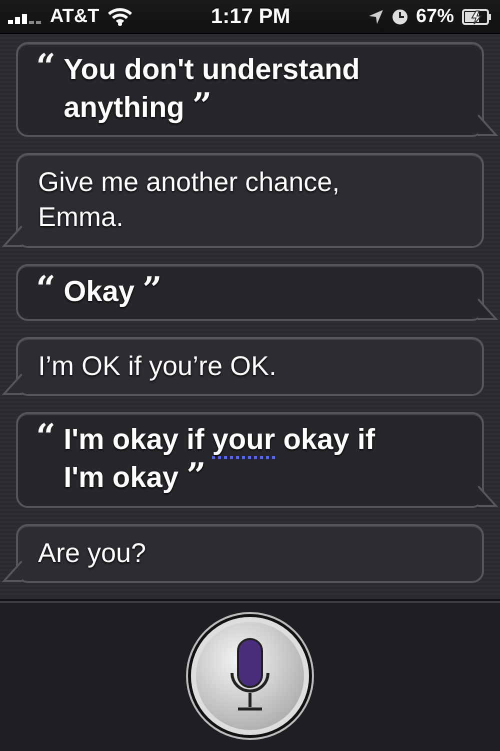  Describe the element at coordinates (250, 16) in the screenshot. I see `clock-time: 1:17 PM` at that location.